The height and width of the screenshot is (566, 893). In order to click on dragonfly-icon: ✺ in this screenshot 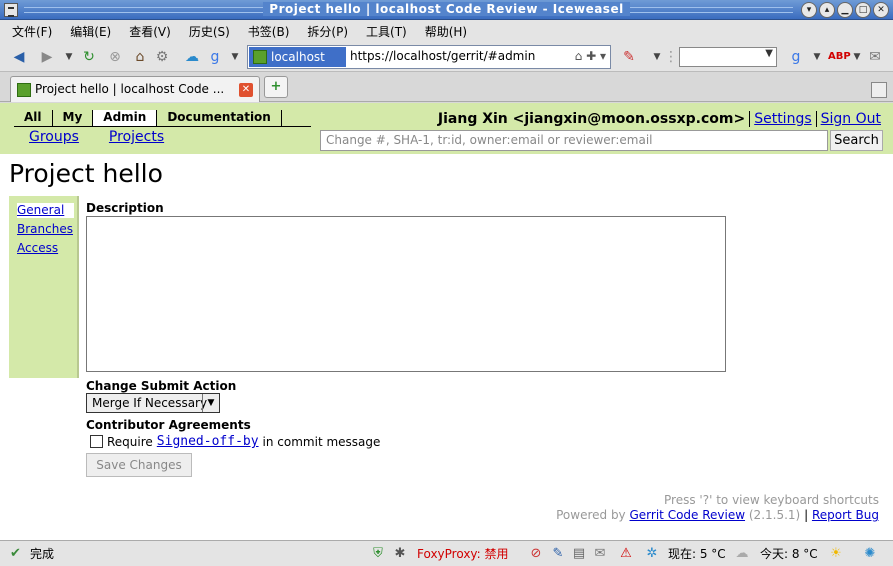, I will do `click(870, 554)`.